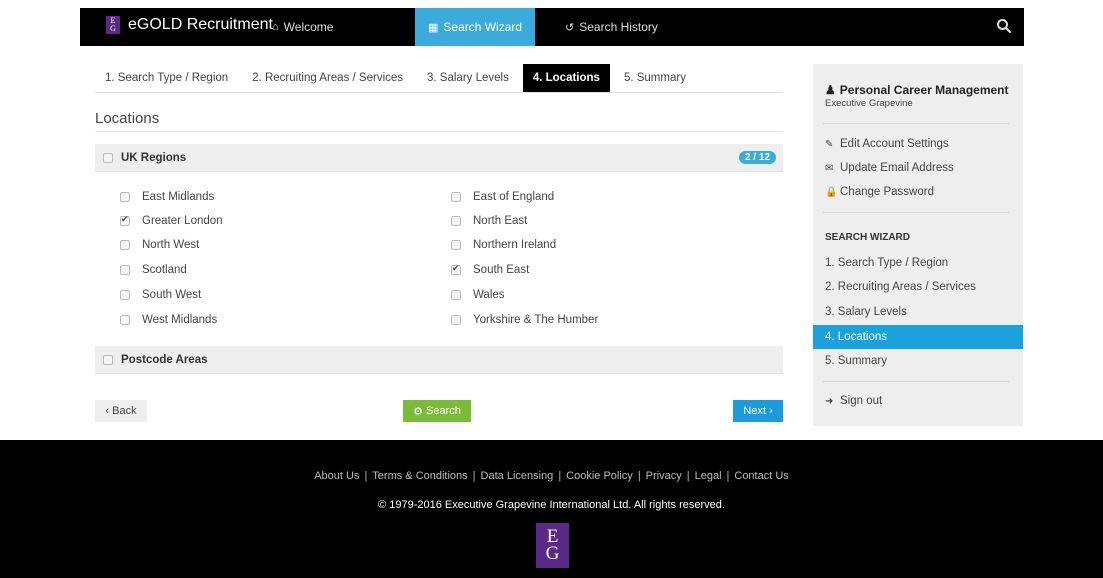 The width and height of the screenshot is (1103, 578). Describe the element at coordinates (570, 27) in the screenshot. I see `history-icon: ↺` at that location.